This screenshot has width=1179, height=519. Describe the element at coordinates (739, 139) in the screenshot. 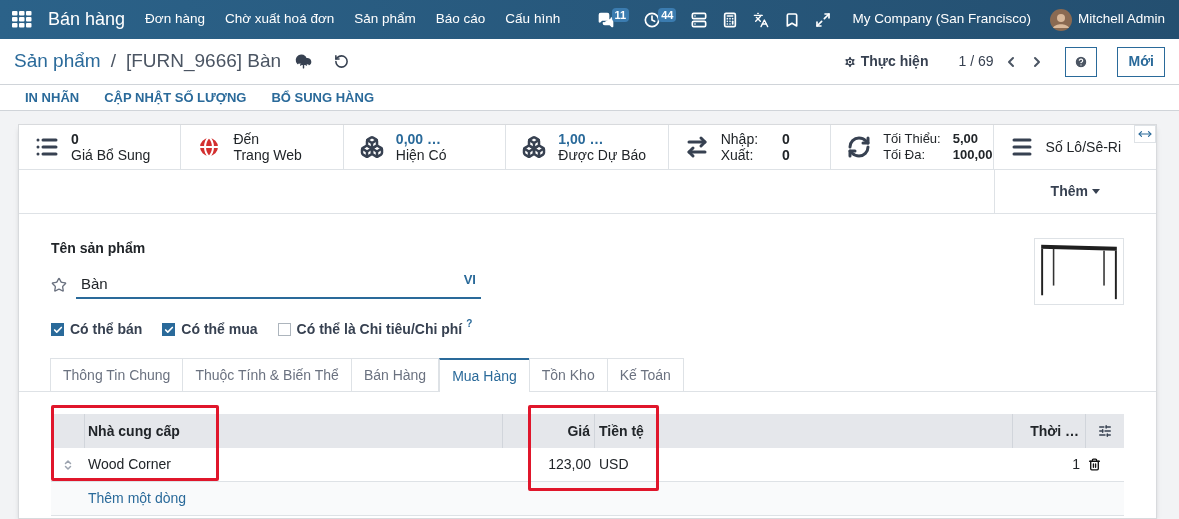

I see `stat-label: Nhập:` at that location.